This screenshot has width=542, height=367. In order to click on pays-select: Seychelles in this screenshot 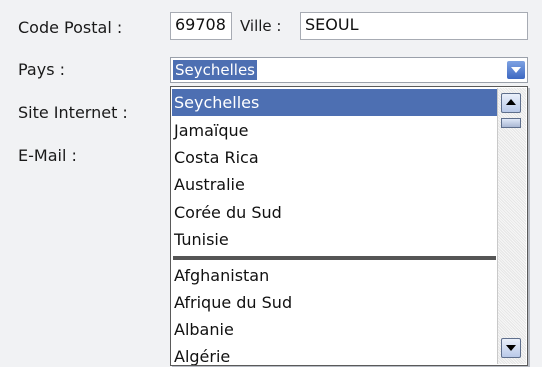, I will do `click(349, 70)`.